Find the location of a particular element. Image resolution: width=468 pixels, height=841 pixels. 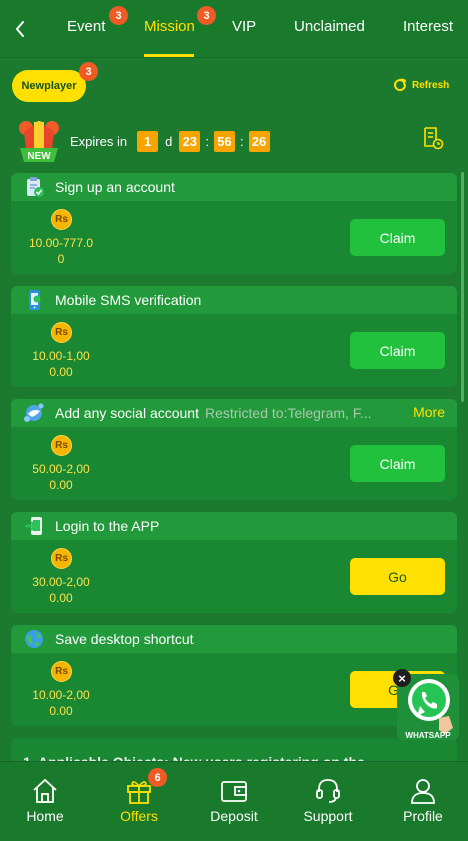

mission-title: Save desktop shortcut is located at coordinates (124, 639).